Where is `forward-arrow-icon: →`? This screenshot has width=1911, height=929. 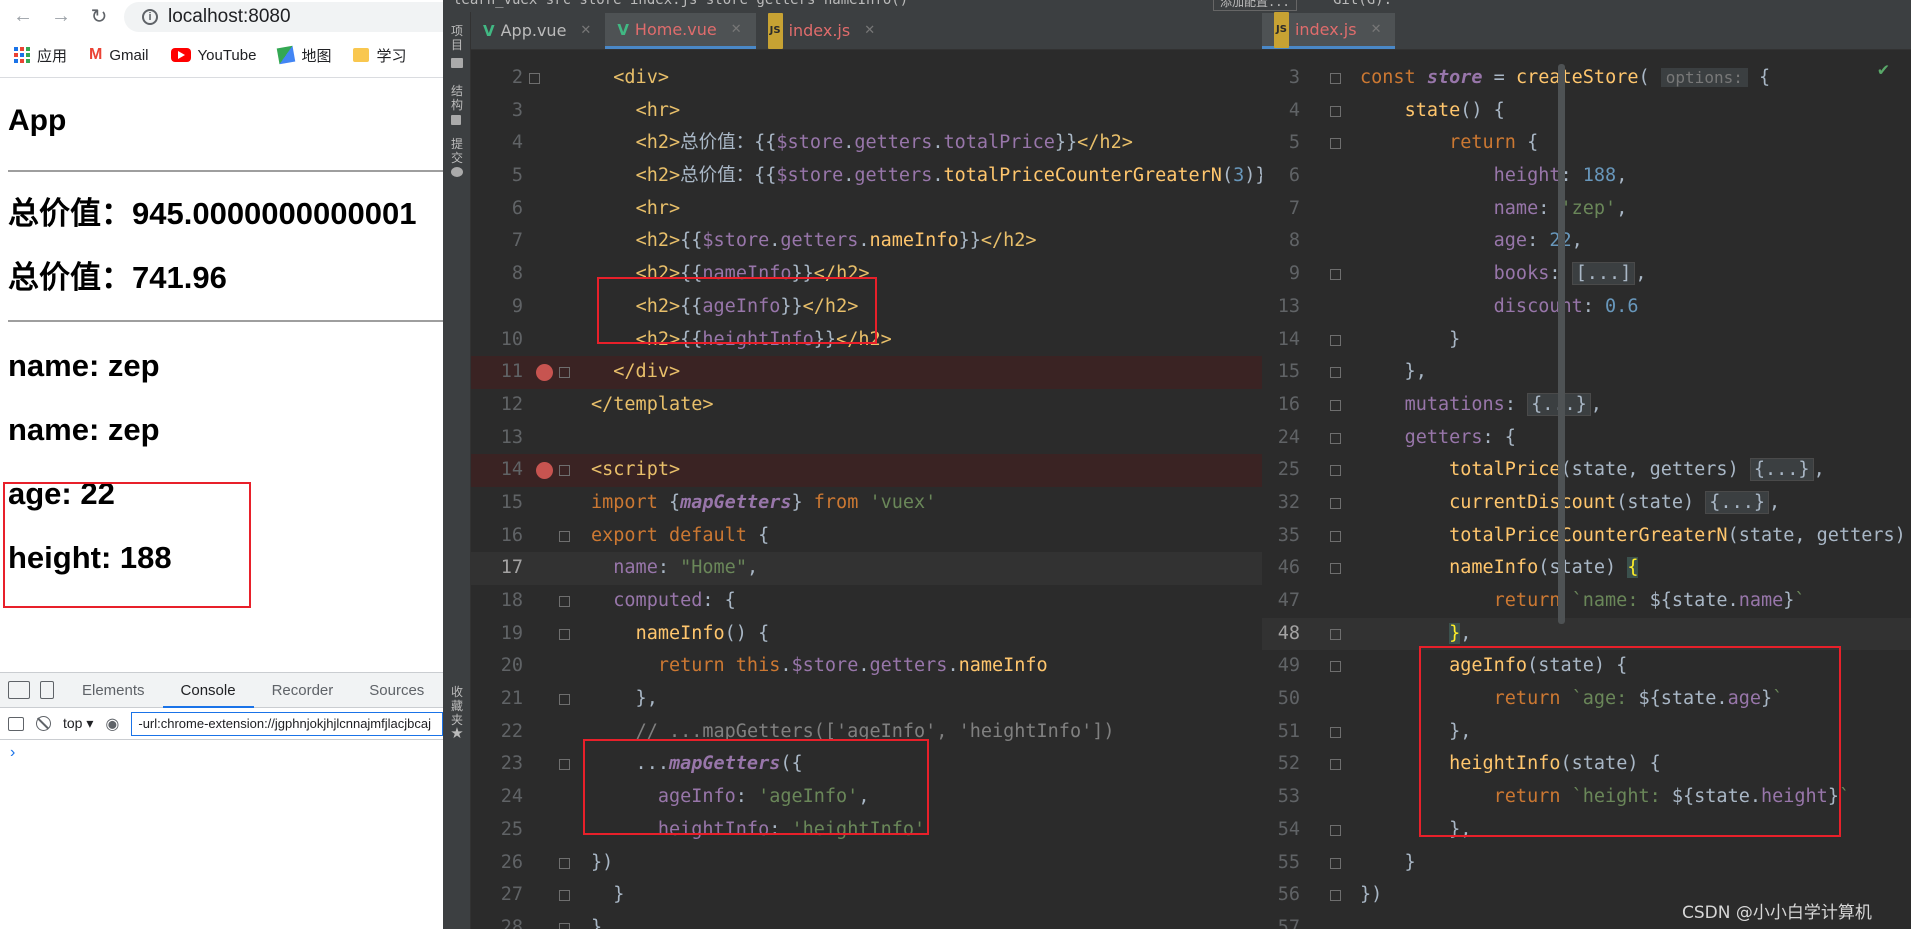 forward-arrow-icon: → is located at coordinates (61, 16).